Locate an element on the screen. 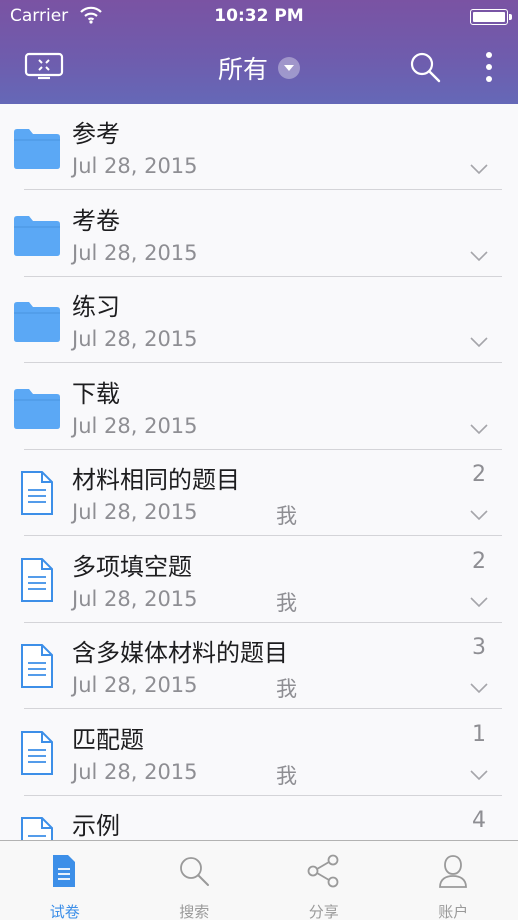 This screenshot has width=518, height=920. tab-bar: 试卷 搜索 分享 账户 is located at coordinates (259, 880).